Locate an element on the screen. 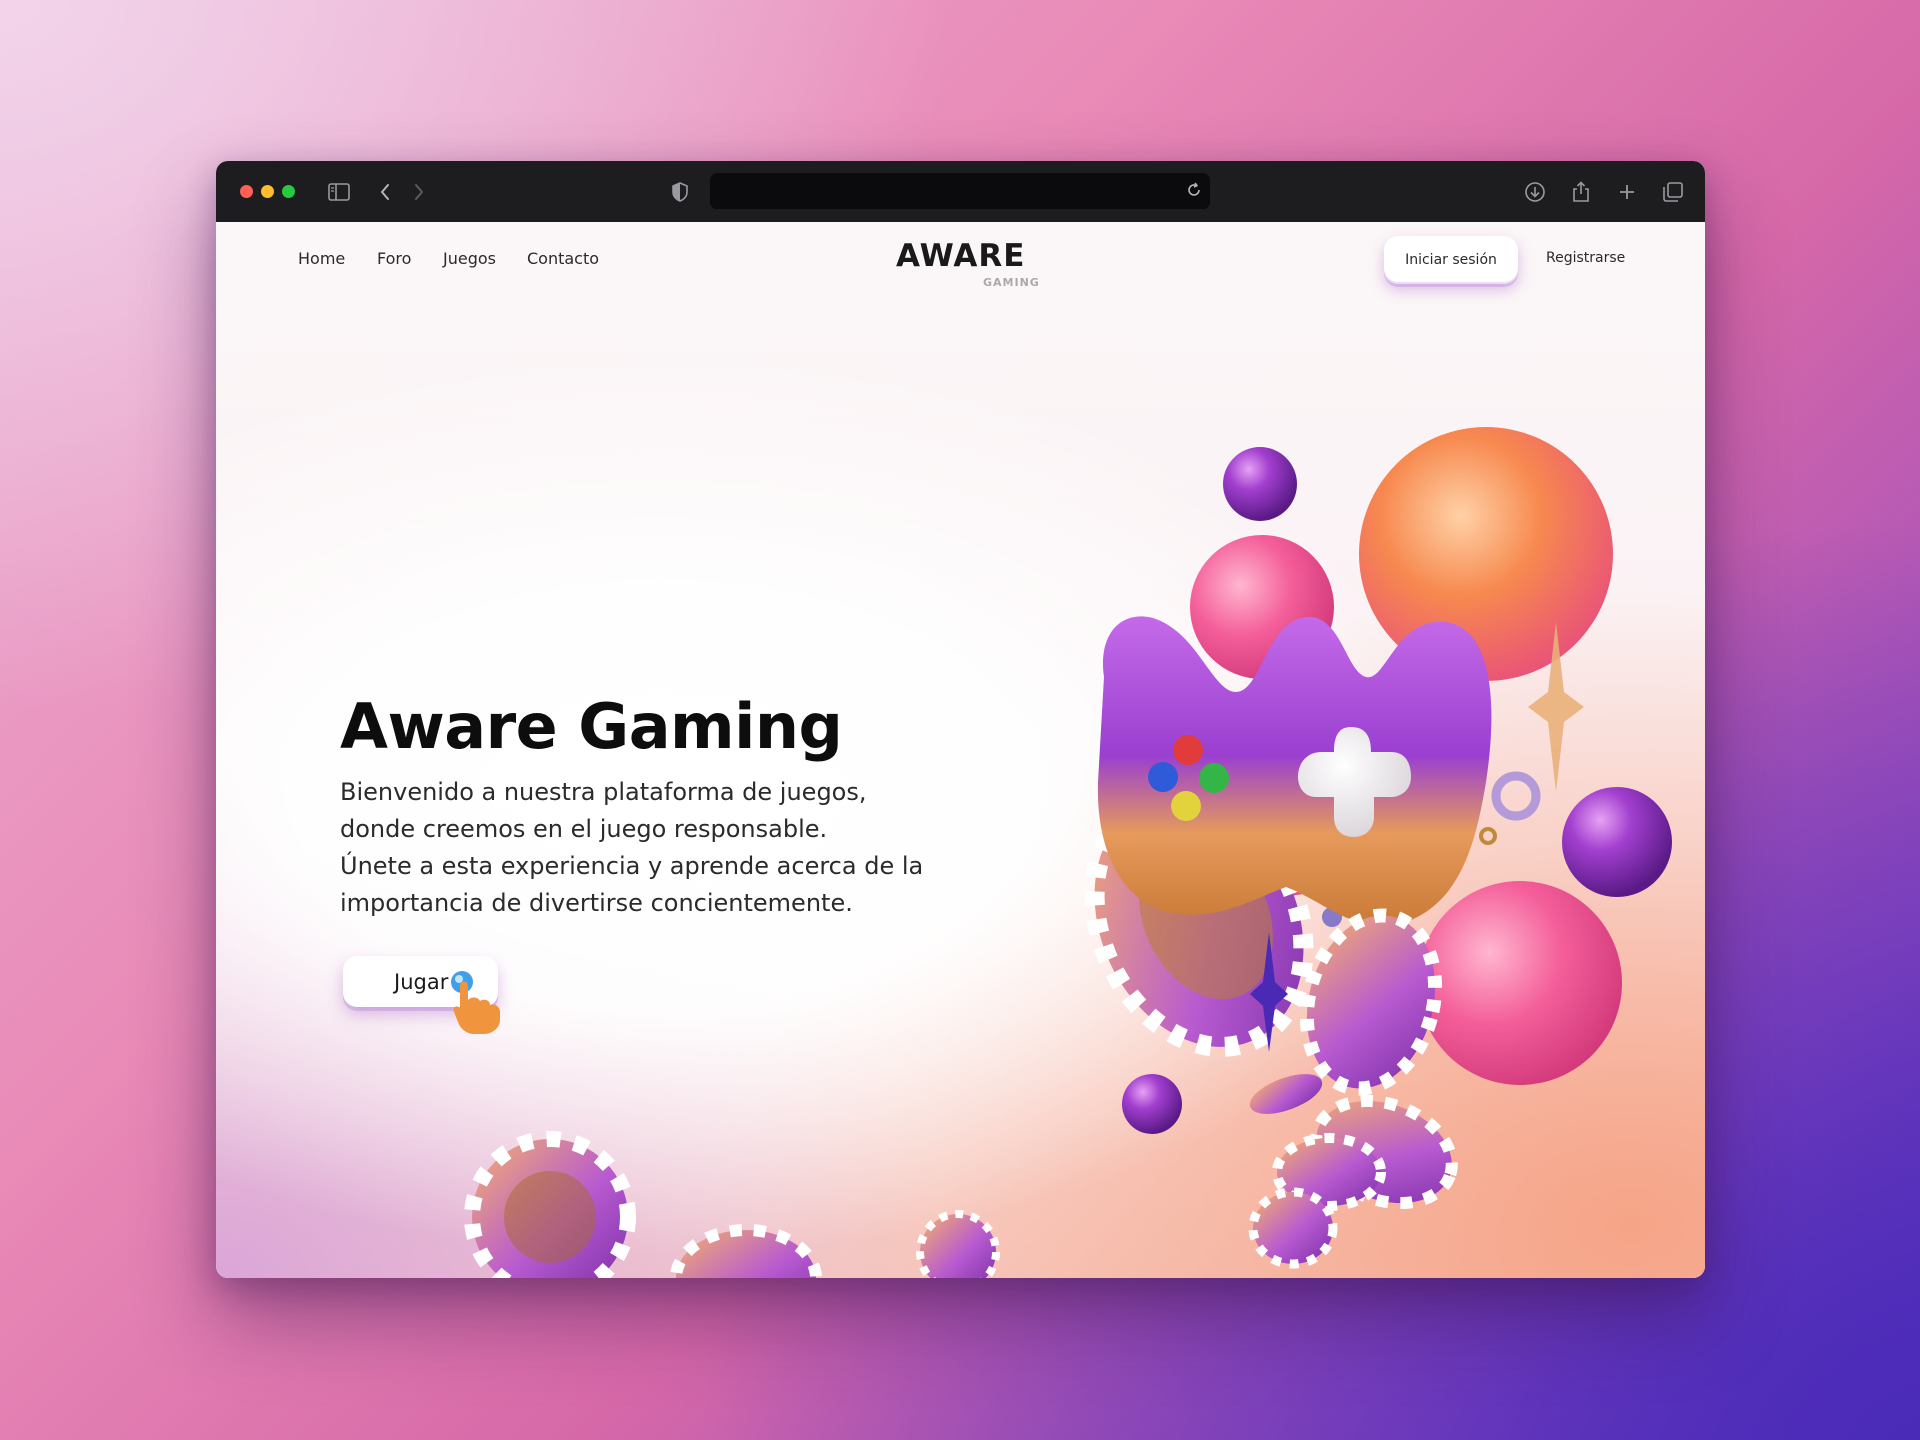 This screenshot has height=1440, width=1920. address-bar is located at coordinates (960, 191).